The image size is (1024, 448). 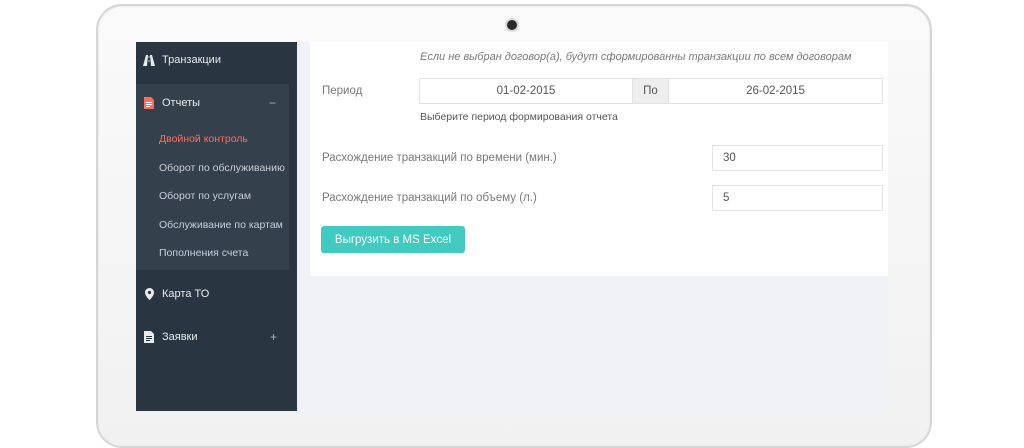 What do you see at coordinates (272, 103) in the screenshot?
I see `collapse-icon: −` at bounding box center [272, 103].